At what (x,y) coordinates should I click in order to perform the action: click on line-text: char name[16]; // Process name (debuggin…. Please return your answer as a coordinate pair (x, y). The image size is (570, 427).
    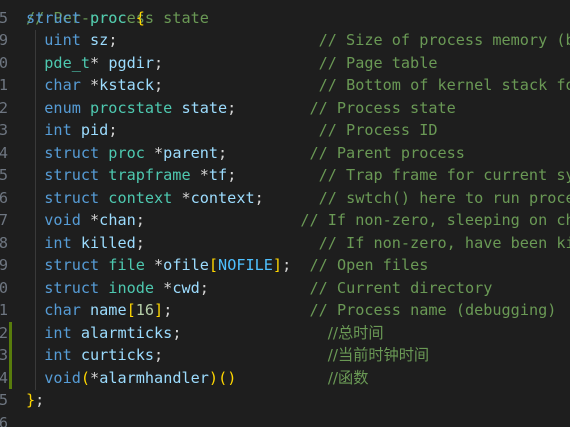
    Looking at the image, I should click on (291, 310).